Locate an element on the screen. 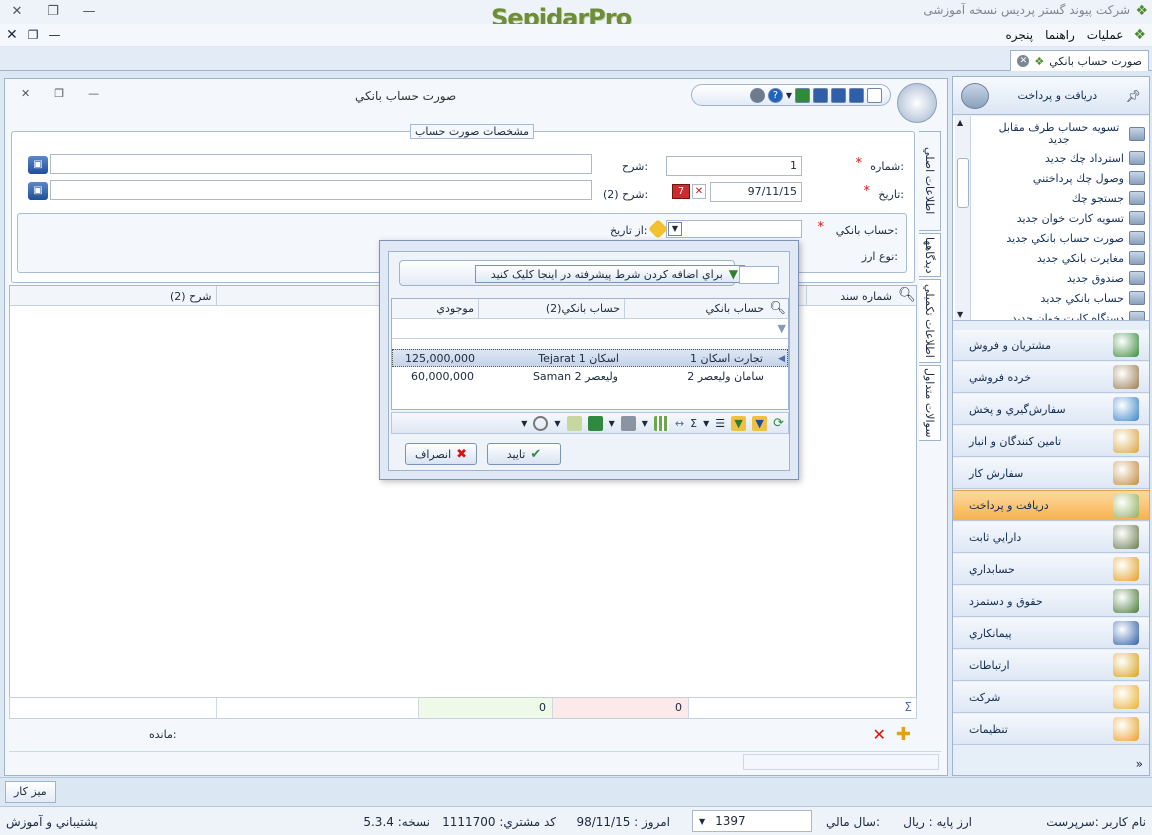 The image size is (1152, 835). pin-icon: 📌︎ is located at coordinates (1133, 96).